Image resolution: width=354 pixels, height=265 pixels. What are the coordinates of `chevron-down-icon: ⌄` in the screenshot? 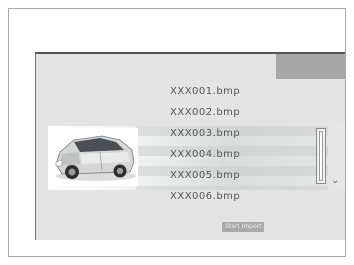 It's located at (335, 181).